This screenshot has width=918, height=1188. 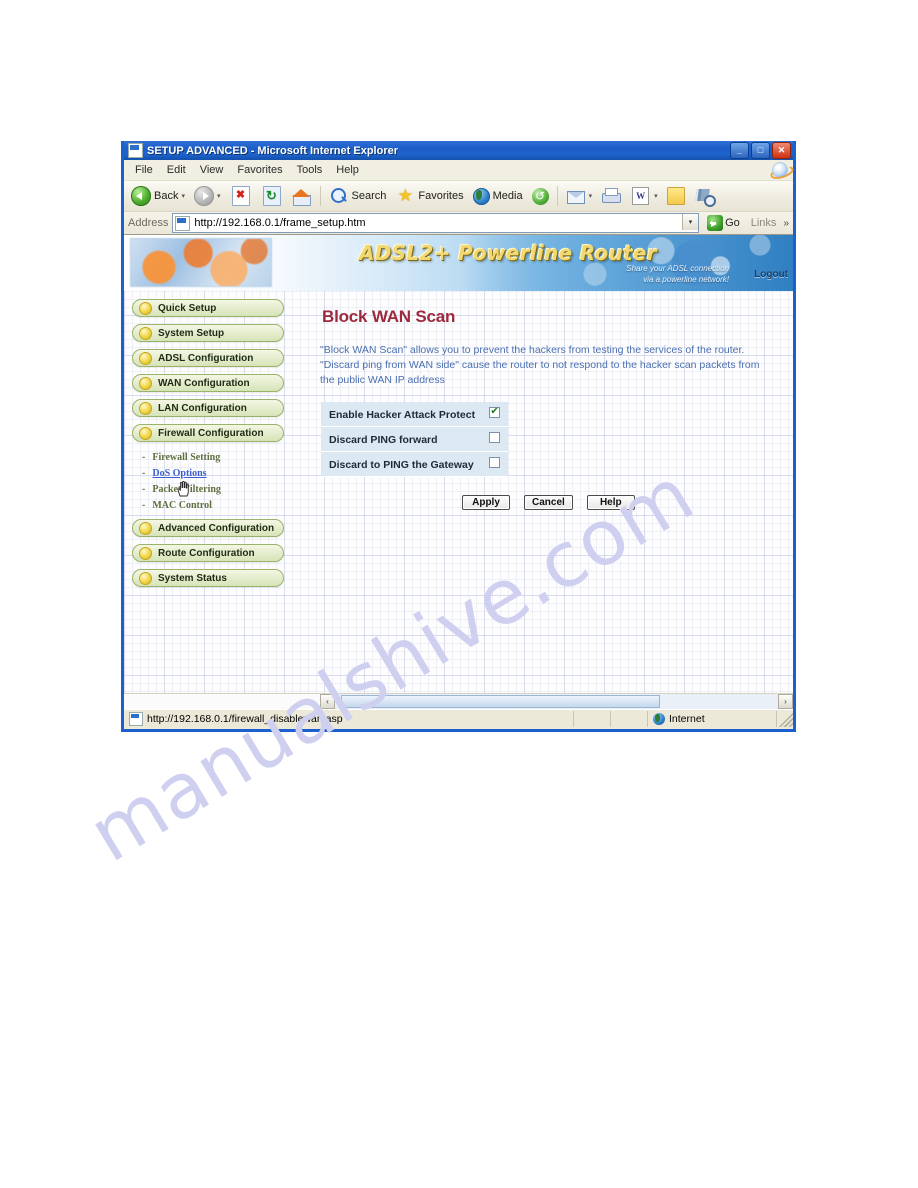 I want to click on sidebar-item-lan-configuration: LAN Configuration, so click(x=208, y=408).